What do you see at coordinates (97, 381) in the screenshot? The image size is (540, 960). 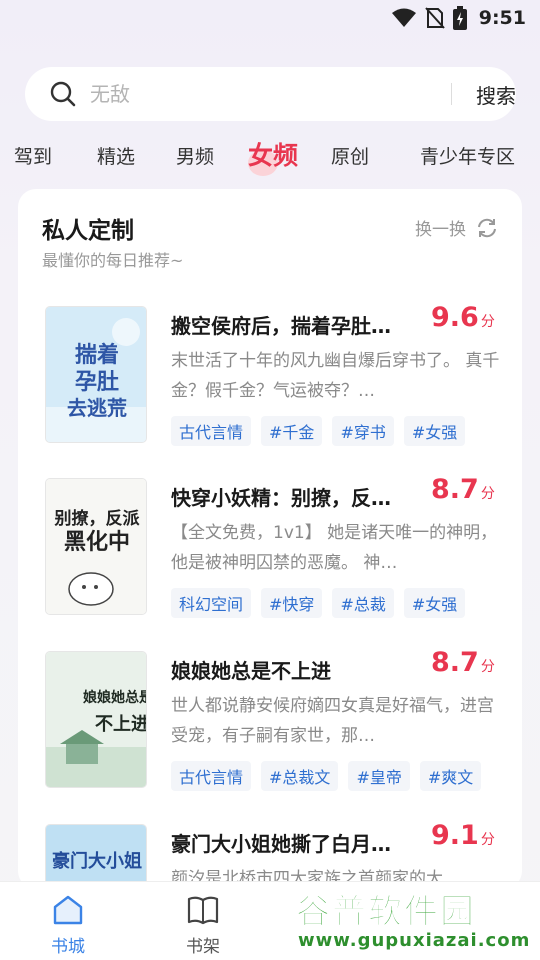 I see `cover-text: 孕肚` at bounding box center [97, 381].